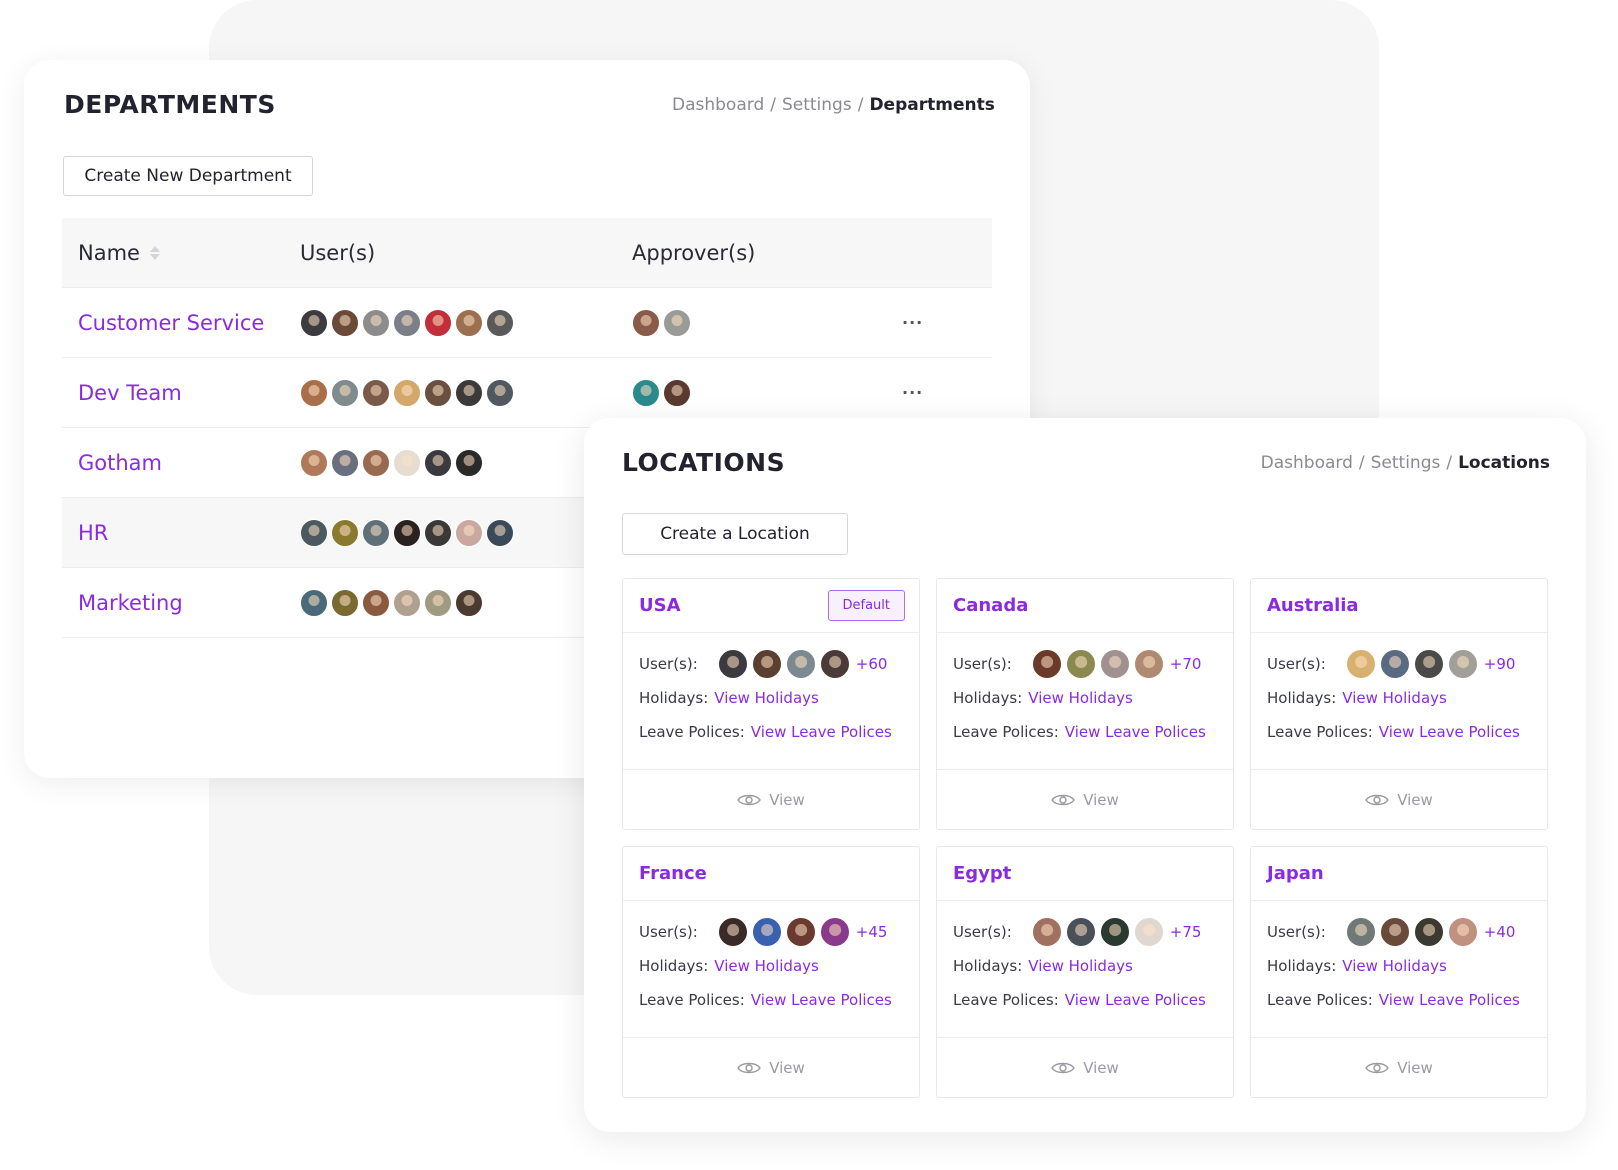 Image resolution: width=1618 pixels, height=1170 pixels. I want to click on table-row: Customer Service ···, so click(527, 323).